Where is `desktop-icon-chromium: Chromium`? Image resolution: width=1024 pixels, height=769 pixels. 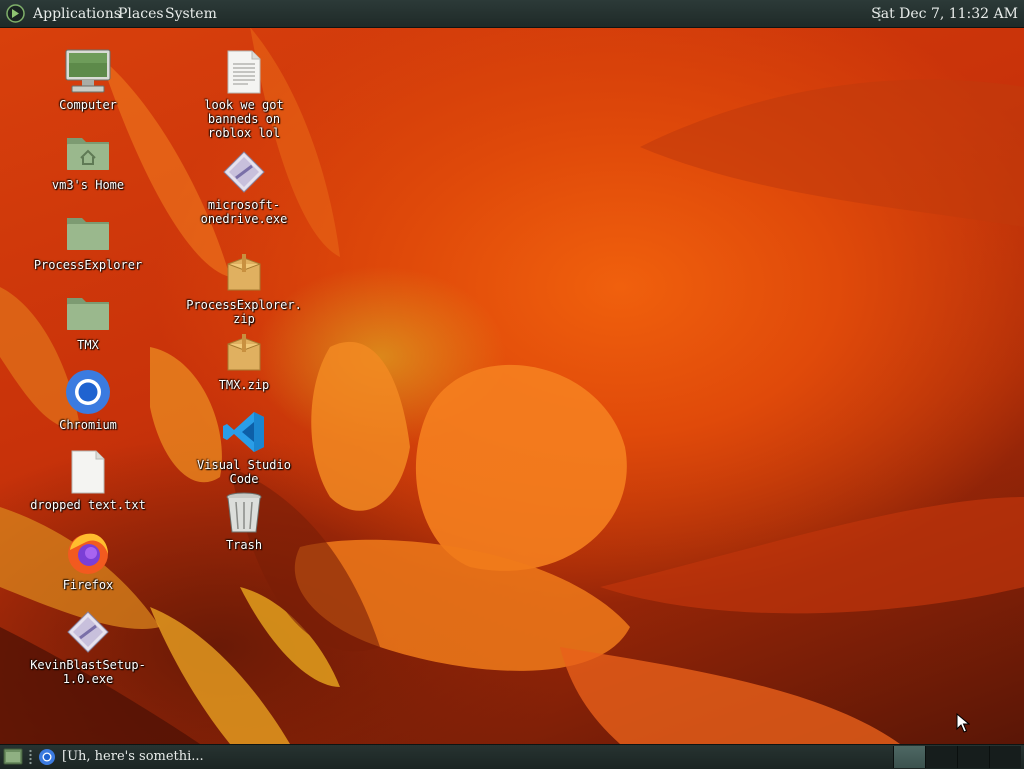
desktop-icon-chromium: Chromium is located at coordinates (88, 400).